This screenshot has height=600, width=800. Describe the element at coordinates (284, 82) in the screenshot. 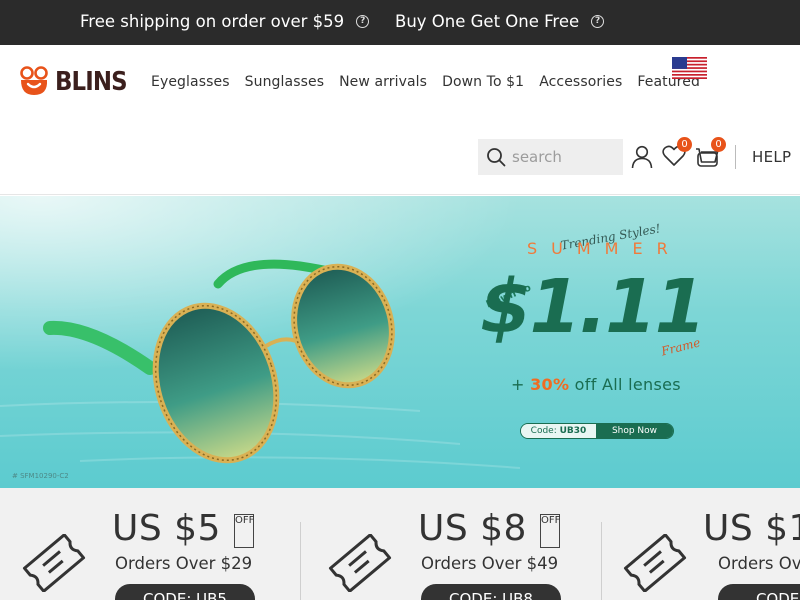

I see `nav-sunglasses: Sunglasses` at that location.